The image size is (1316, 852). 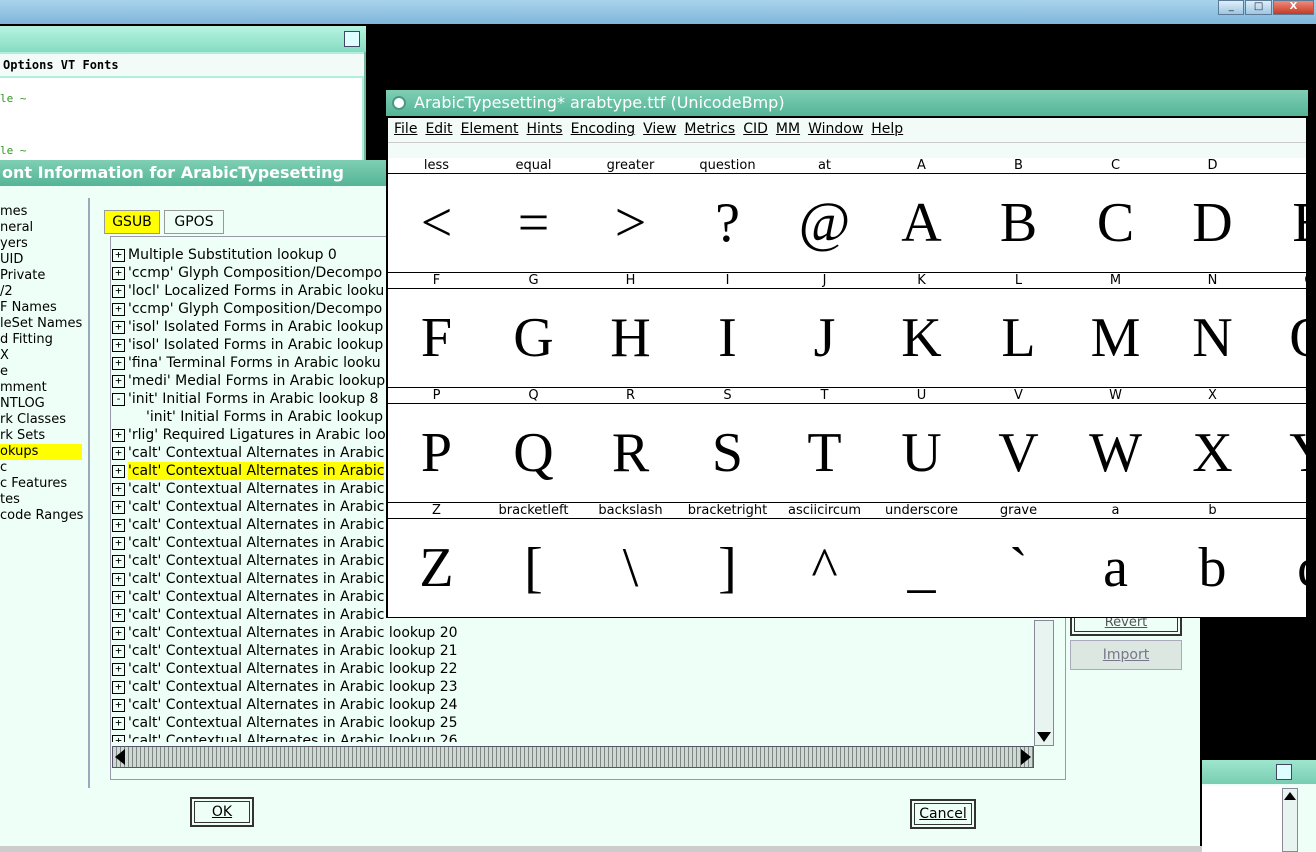 What do you see at coordinates (1019, 445) in the screenshot?
I see `glyph-cell: VV` at bounding box center [1019, 445].